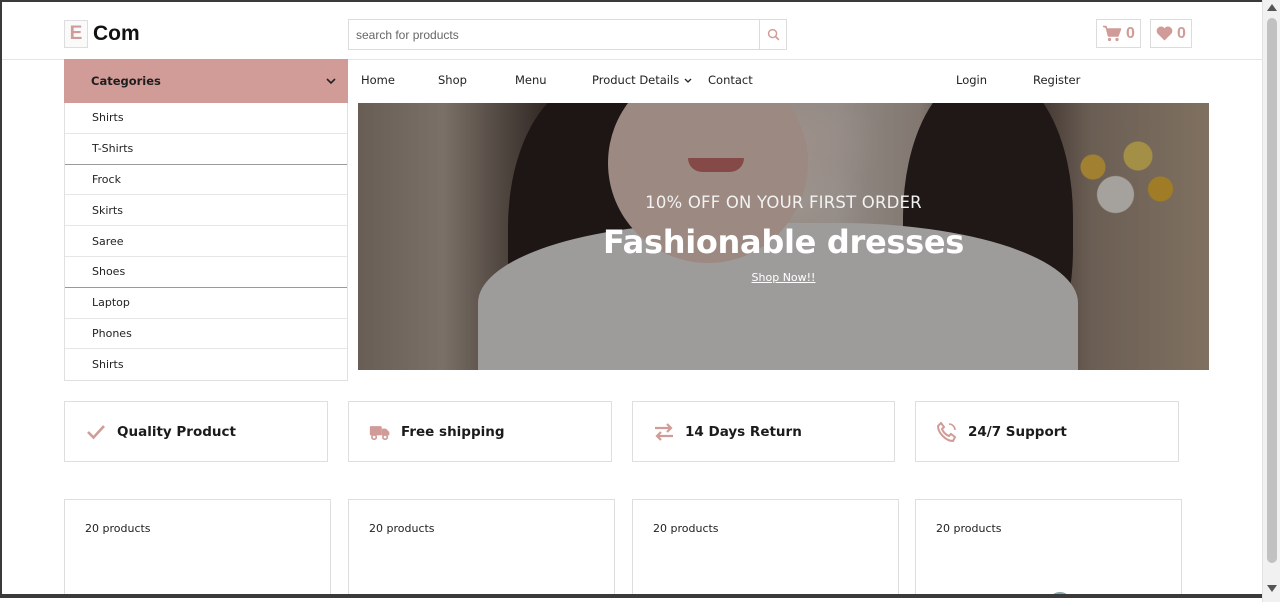 The image size is (1280, 602). I want to click on truck-icon, so click(380, 432).